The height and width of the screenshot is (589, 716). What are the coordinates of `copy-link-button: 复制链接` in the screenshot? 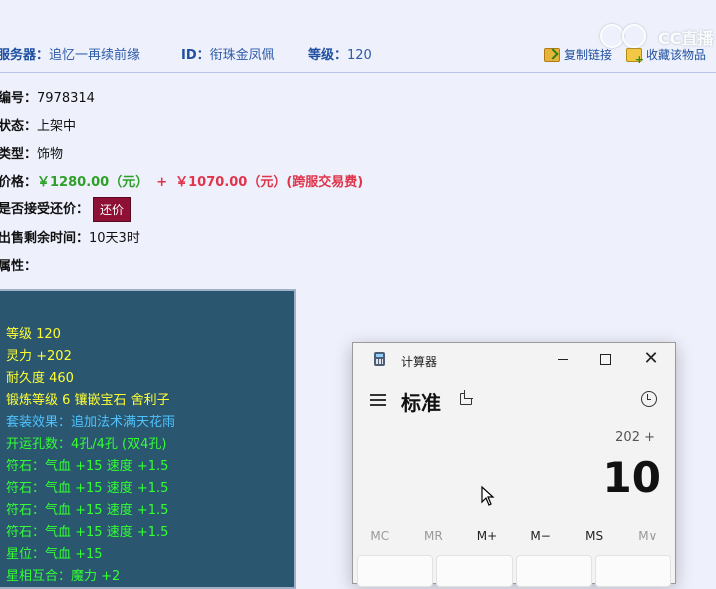 It's located at (578, 54).